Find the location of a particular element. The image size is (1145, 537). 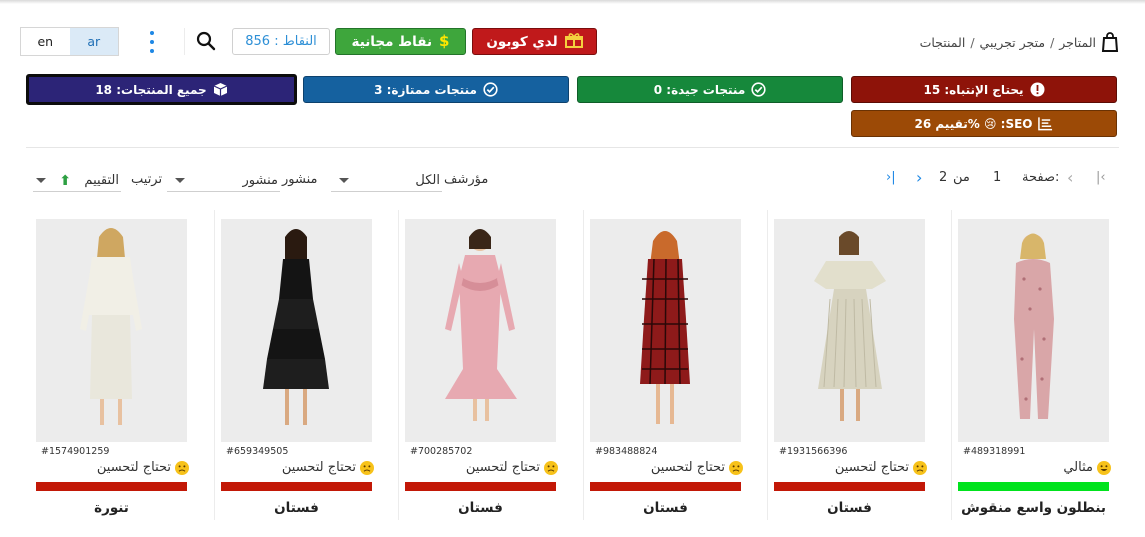

product-sku: #700285702 is located at coordinates (441, 451).